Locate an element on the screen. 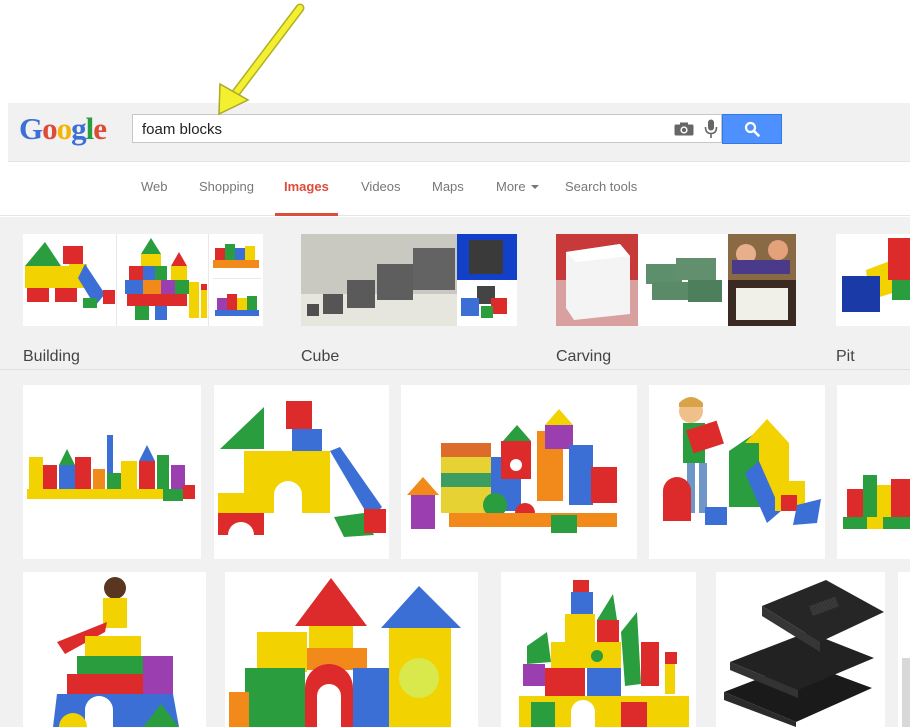  tab-maps: Maps is located at coordinates (448, 186).